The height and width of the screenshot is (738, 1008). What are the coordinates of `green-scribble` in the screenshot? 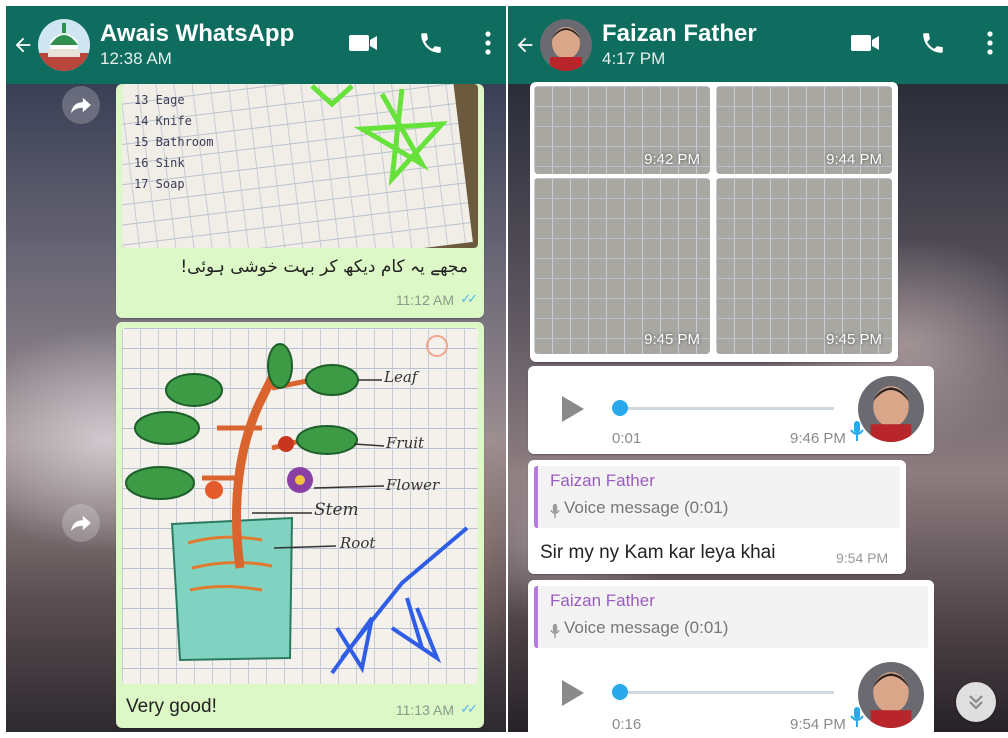 It's located at (379, 135).